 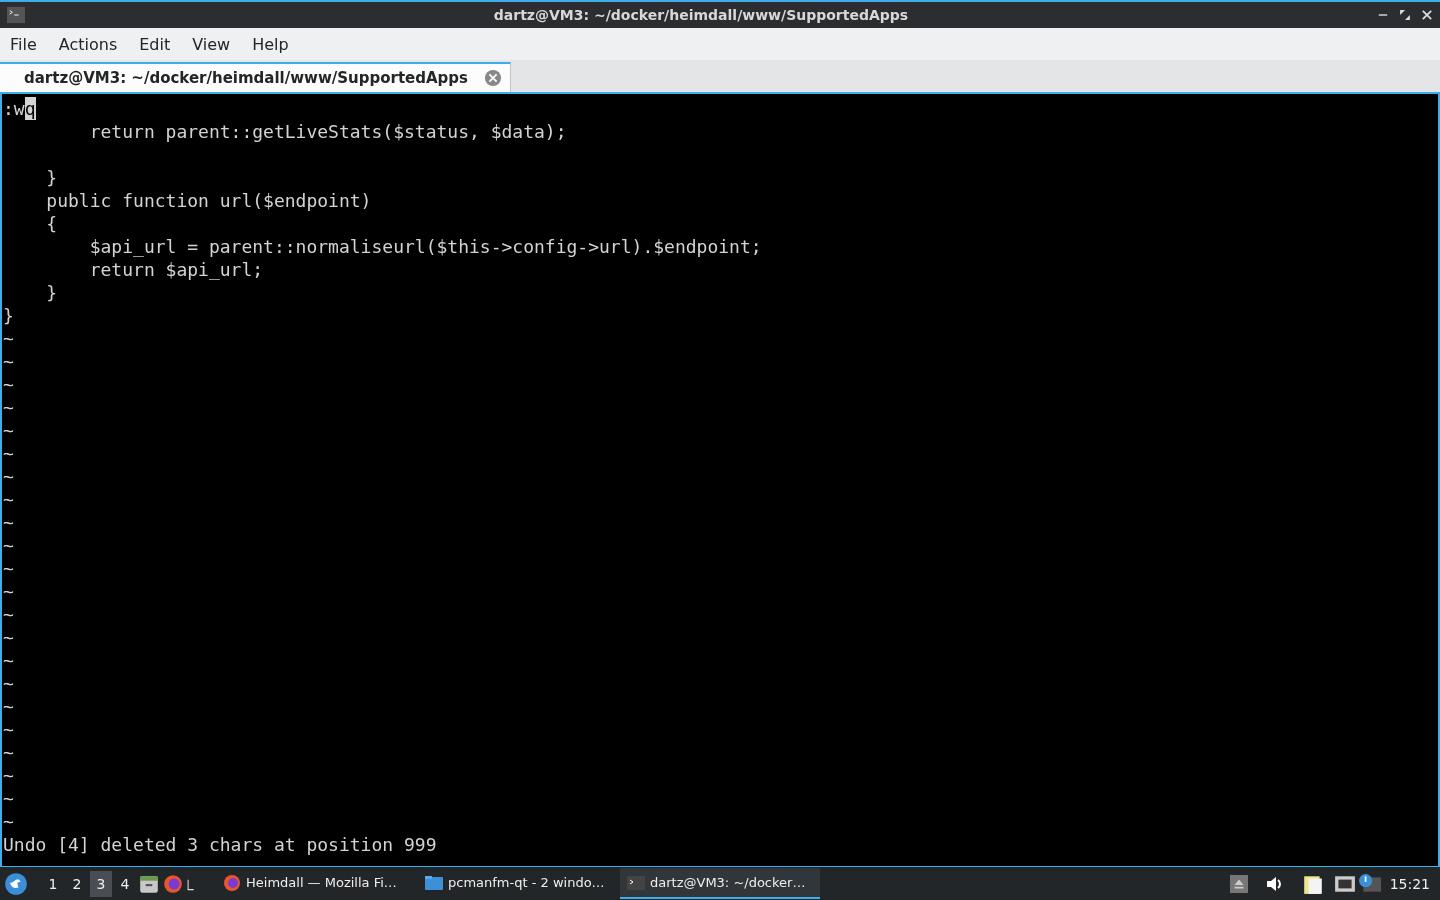 What do you see at coordinates (1409, 883) in the screenshot?
I see `clock: 15:21` at bounding box center [1409, 883].